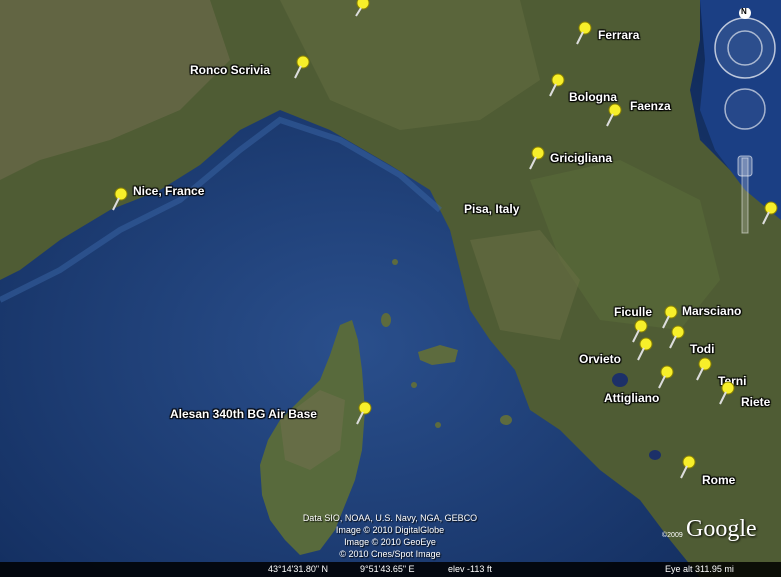 The image size is (781, 577). What do you see at coordinates (711, 311) in the screenshot?
I see `location-label: Marsciano` at bounding box center [711, 311].